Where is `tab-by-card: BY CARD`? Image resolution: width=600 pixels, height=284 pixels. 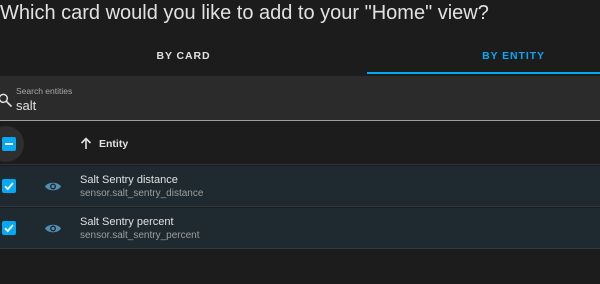
tab-by-card: BY CARD is located at coordinates (183, 56).